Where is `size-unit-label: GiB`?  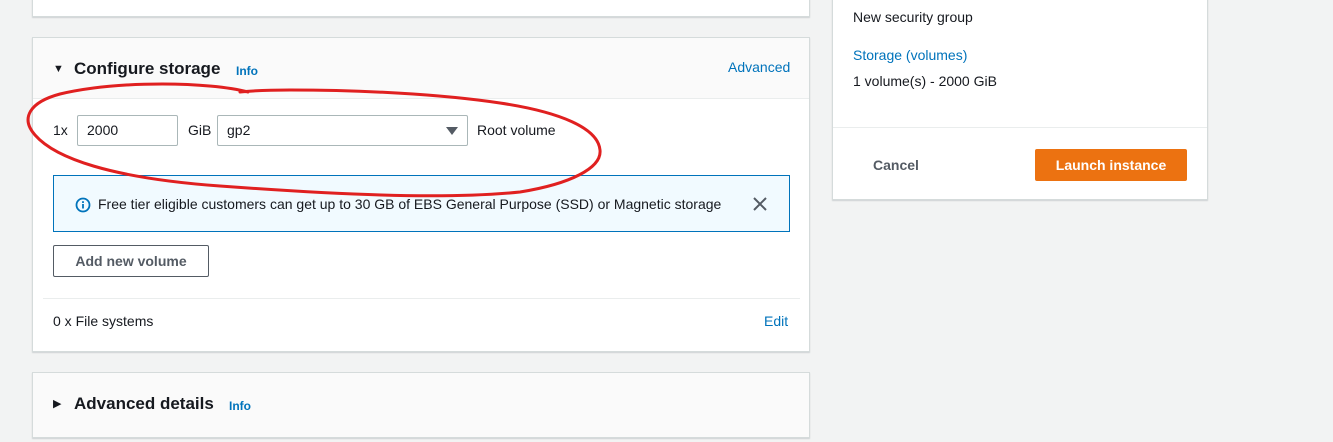
size-unit-label: GiB is located at coordinates (200, 130).